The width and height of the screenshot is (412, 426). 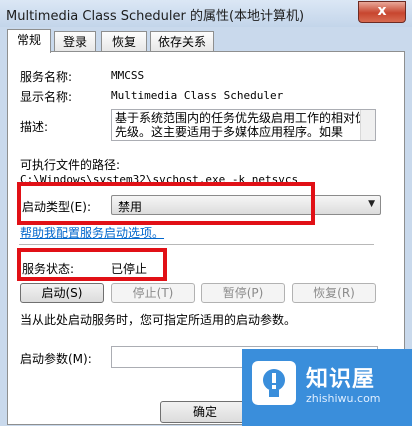 I want to click on description-text: 基于系统范围内的任务优先级启用工作的相对优先级。这主要适用于多媒体应用程序。如果, so click(x=241, y=125).